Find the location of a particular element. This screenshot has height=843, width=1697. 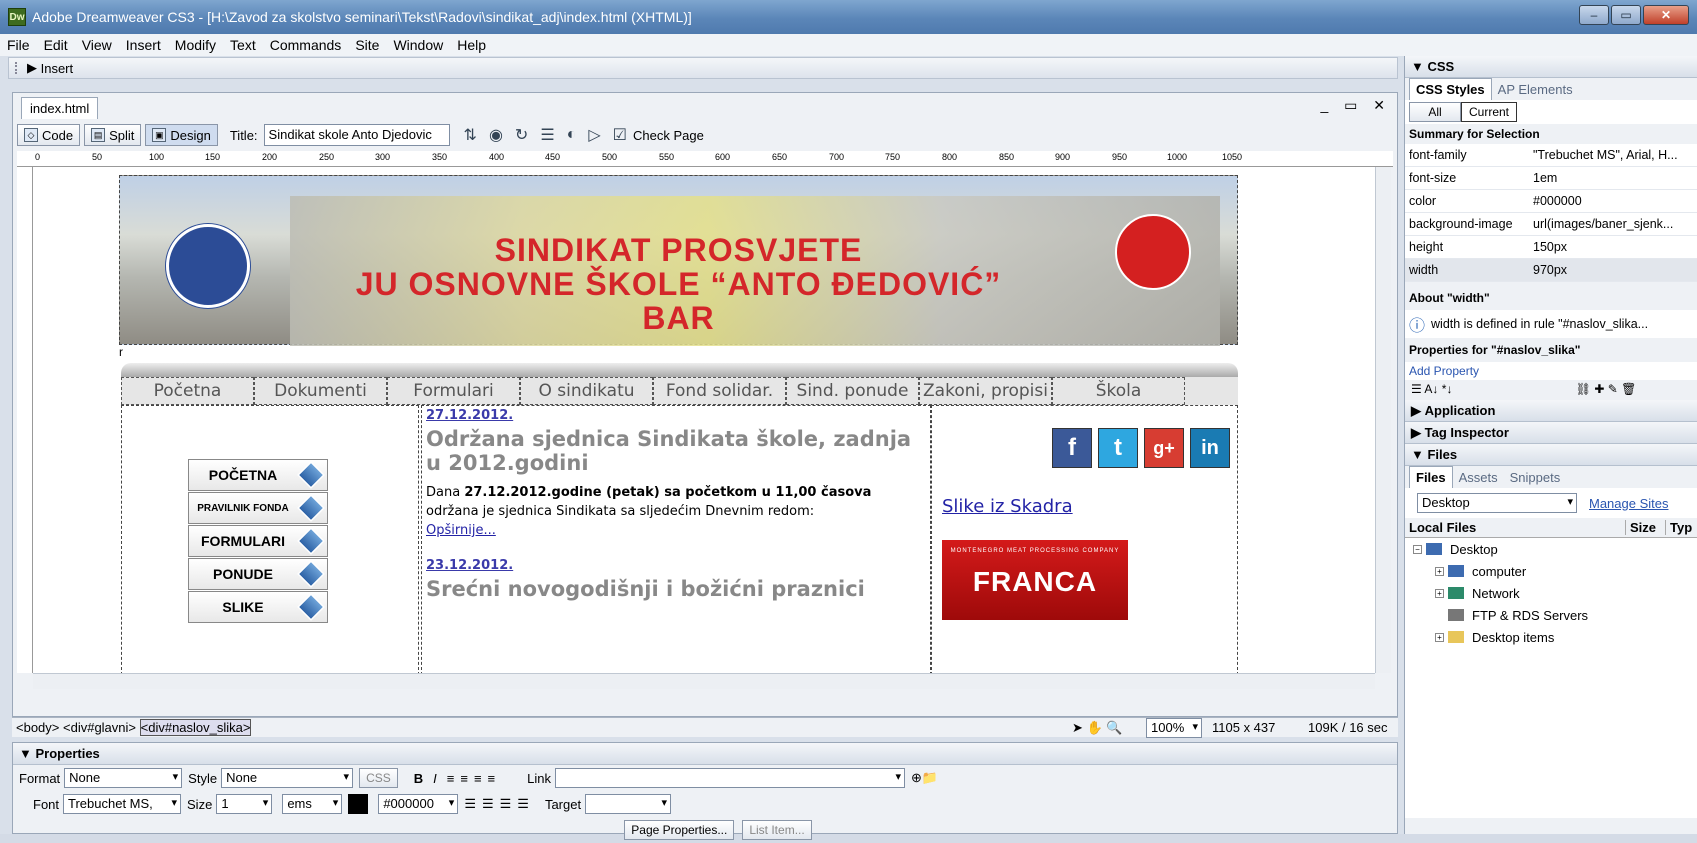

window-size: 1105 x 437 is located at coordinates (1243, 727).